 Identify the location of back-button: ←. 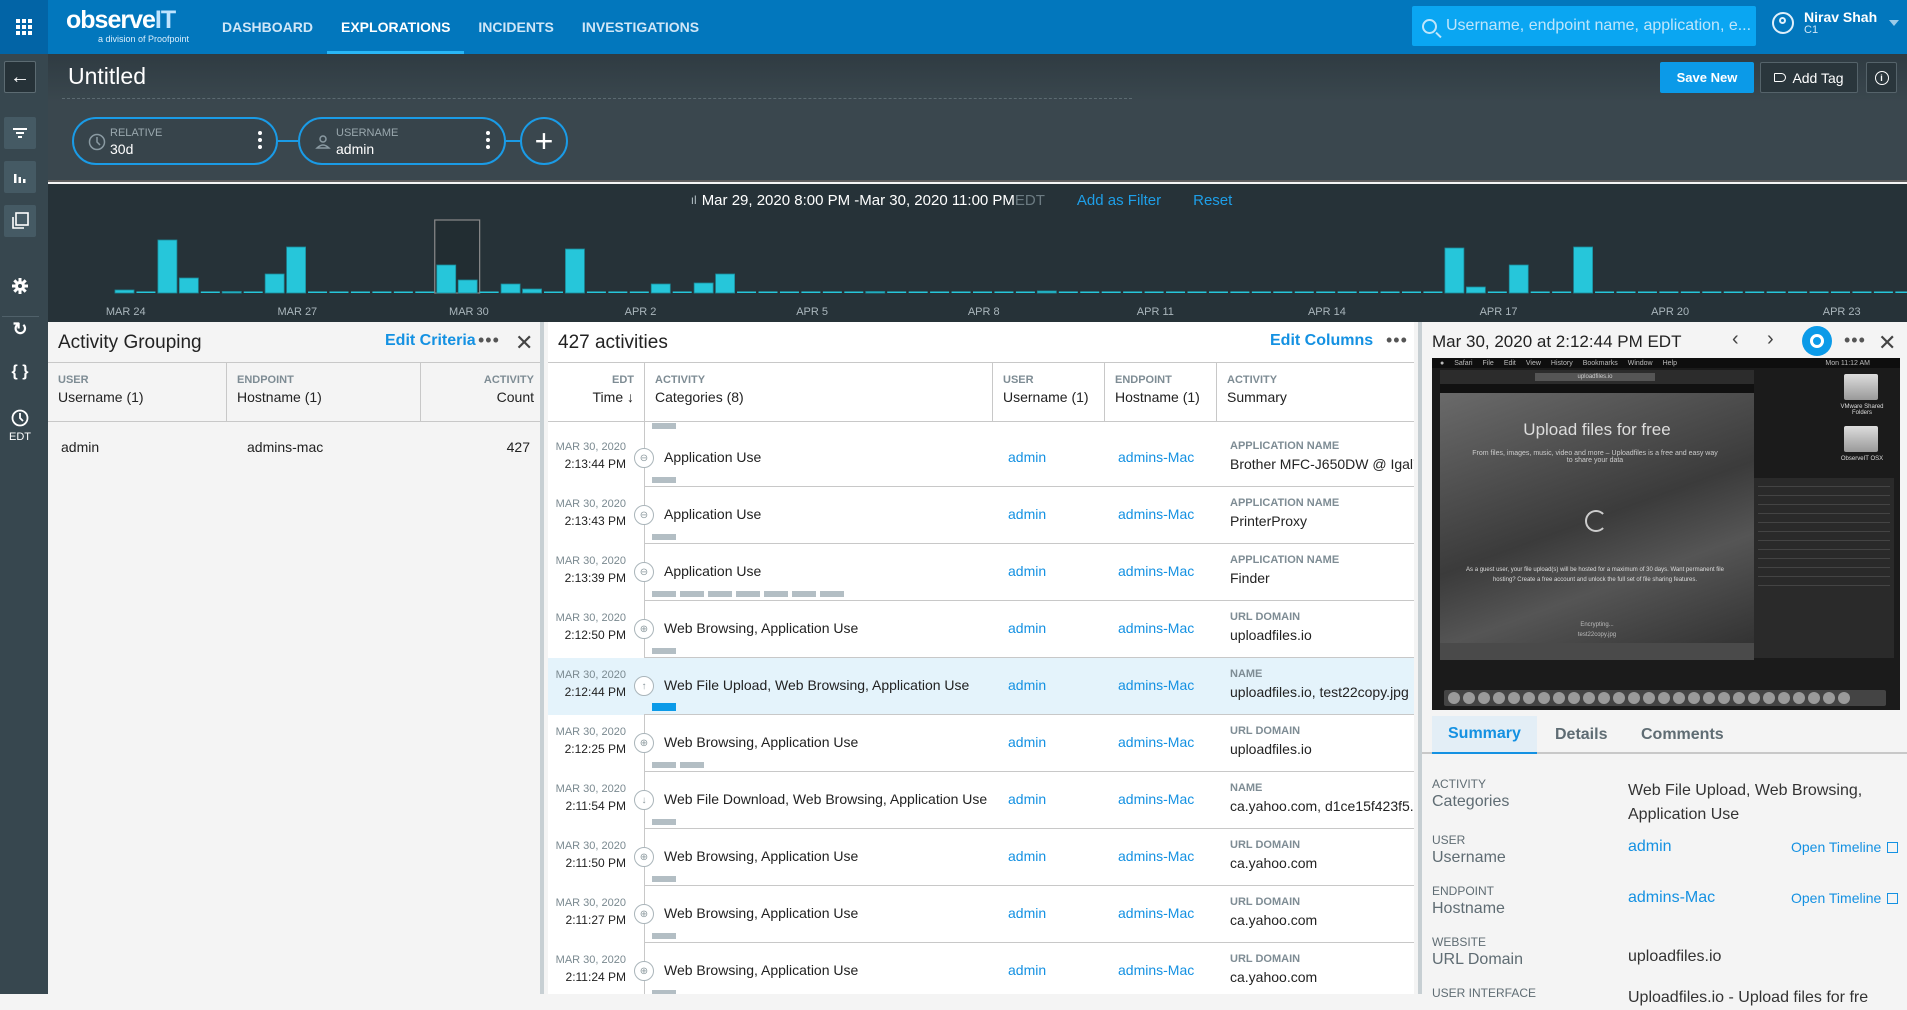
(20, 77).